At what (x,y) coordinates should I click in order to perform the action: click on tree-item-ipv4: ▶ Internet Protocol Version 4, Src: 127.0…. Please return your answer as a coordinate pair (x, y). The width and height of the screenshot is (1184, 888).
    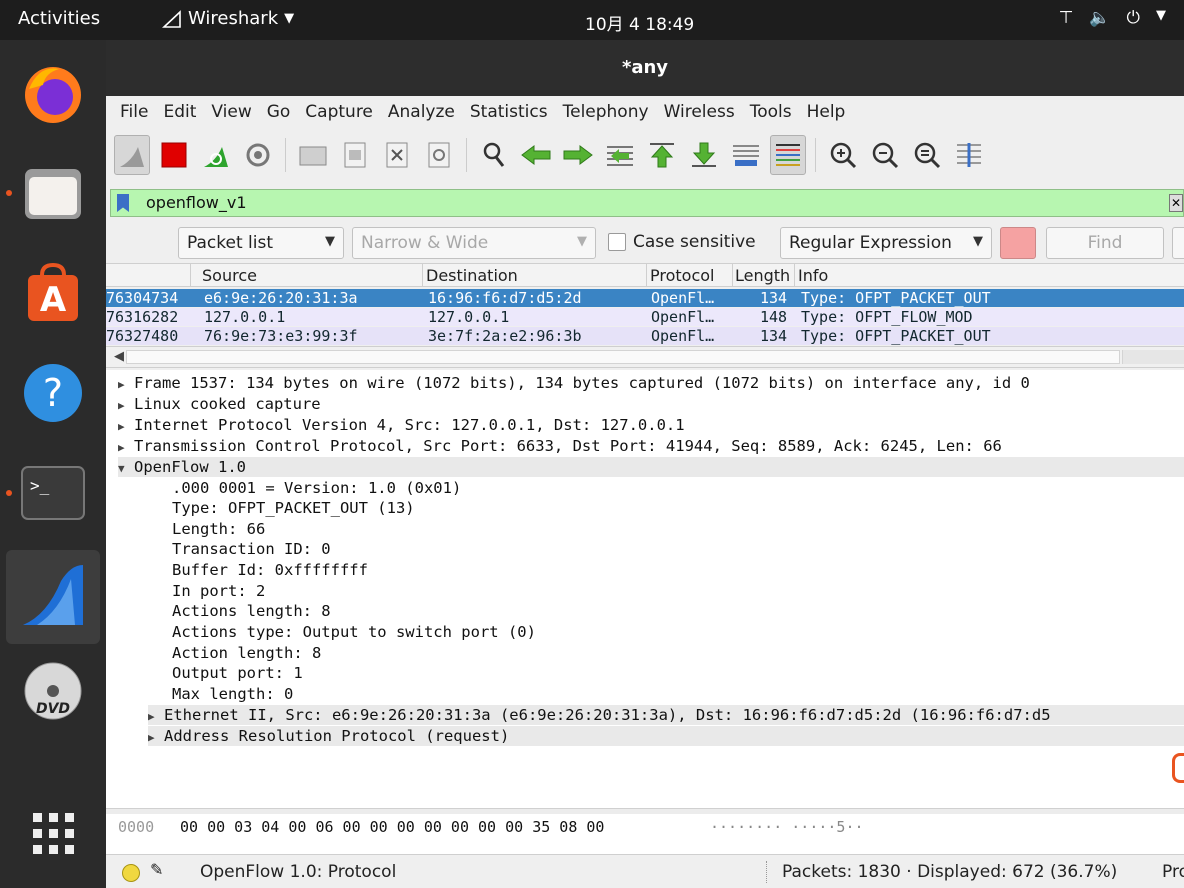
    Looking at the image, I should click on (401, 425).